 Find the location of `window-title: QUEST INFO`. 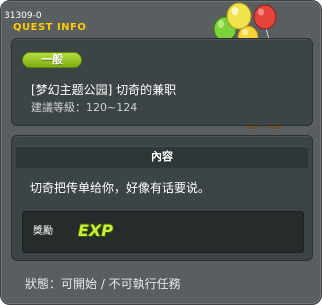

window-title: QUEST INFO is located at coordinates (50, 27).